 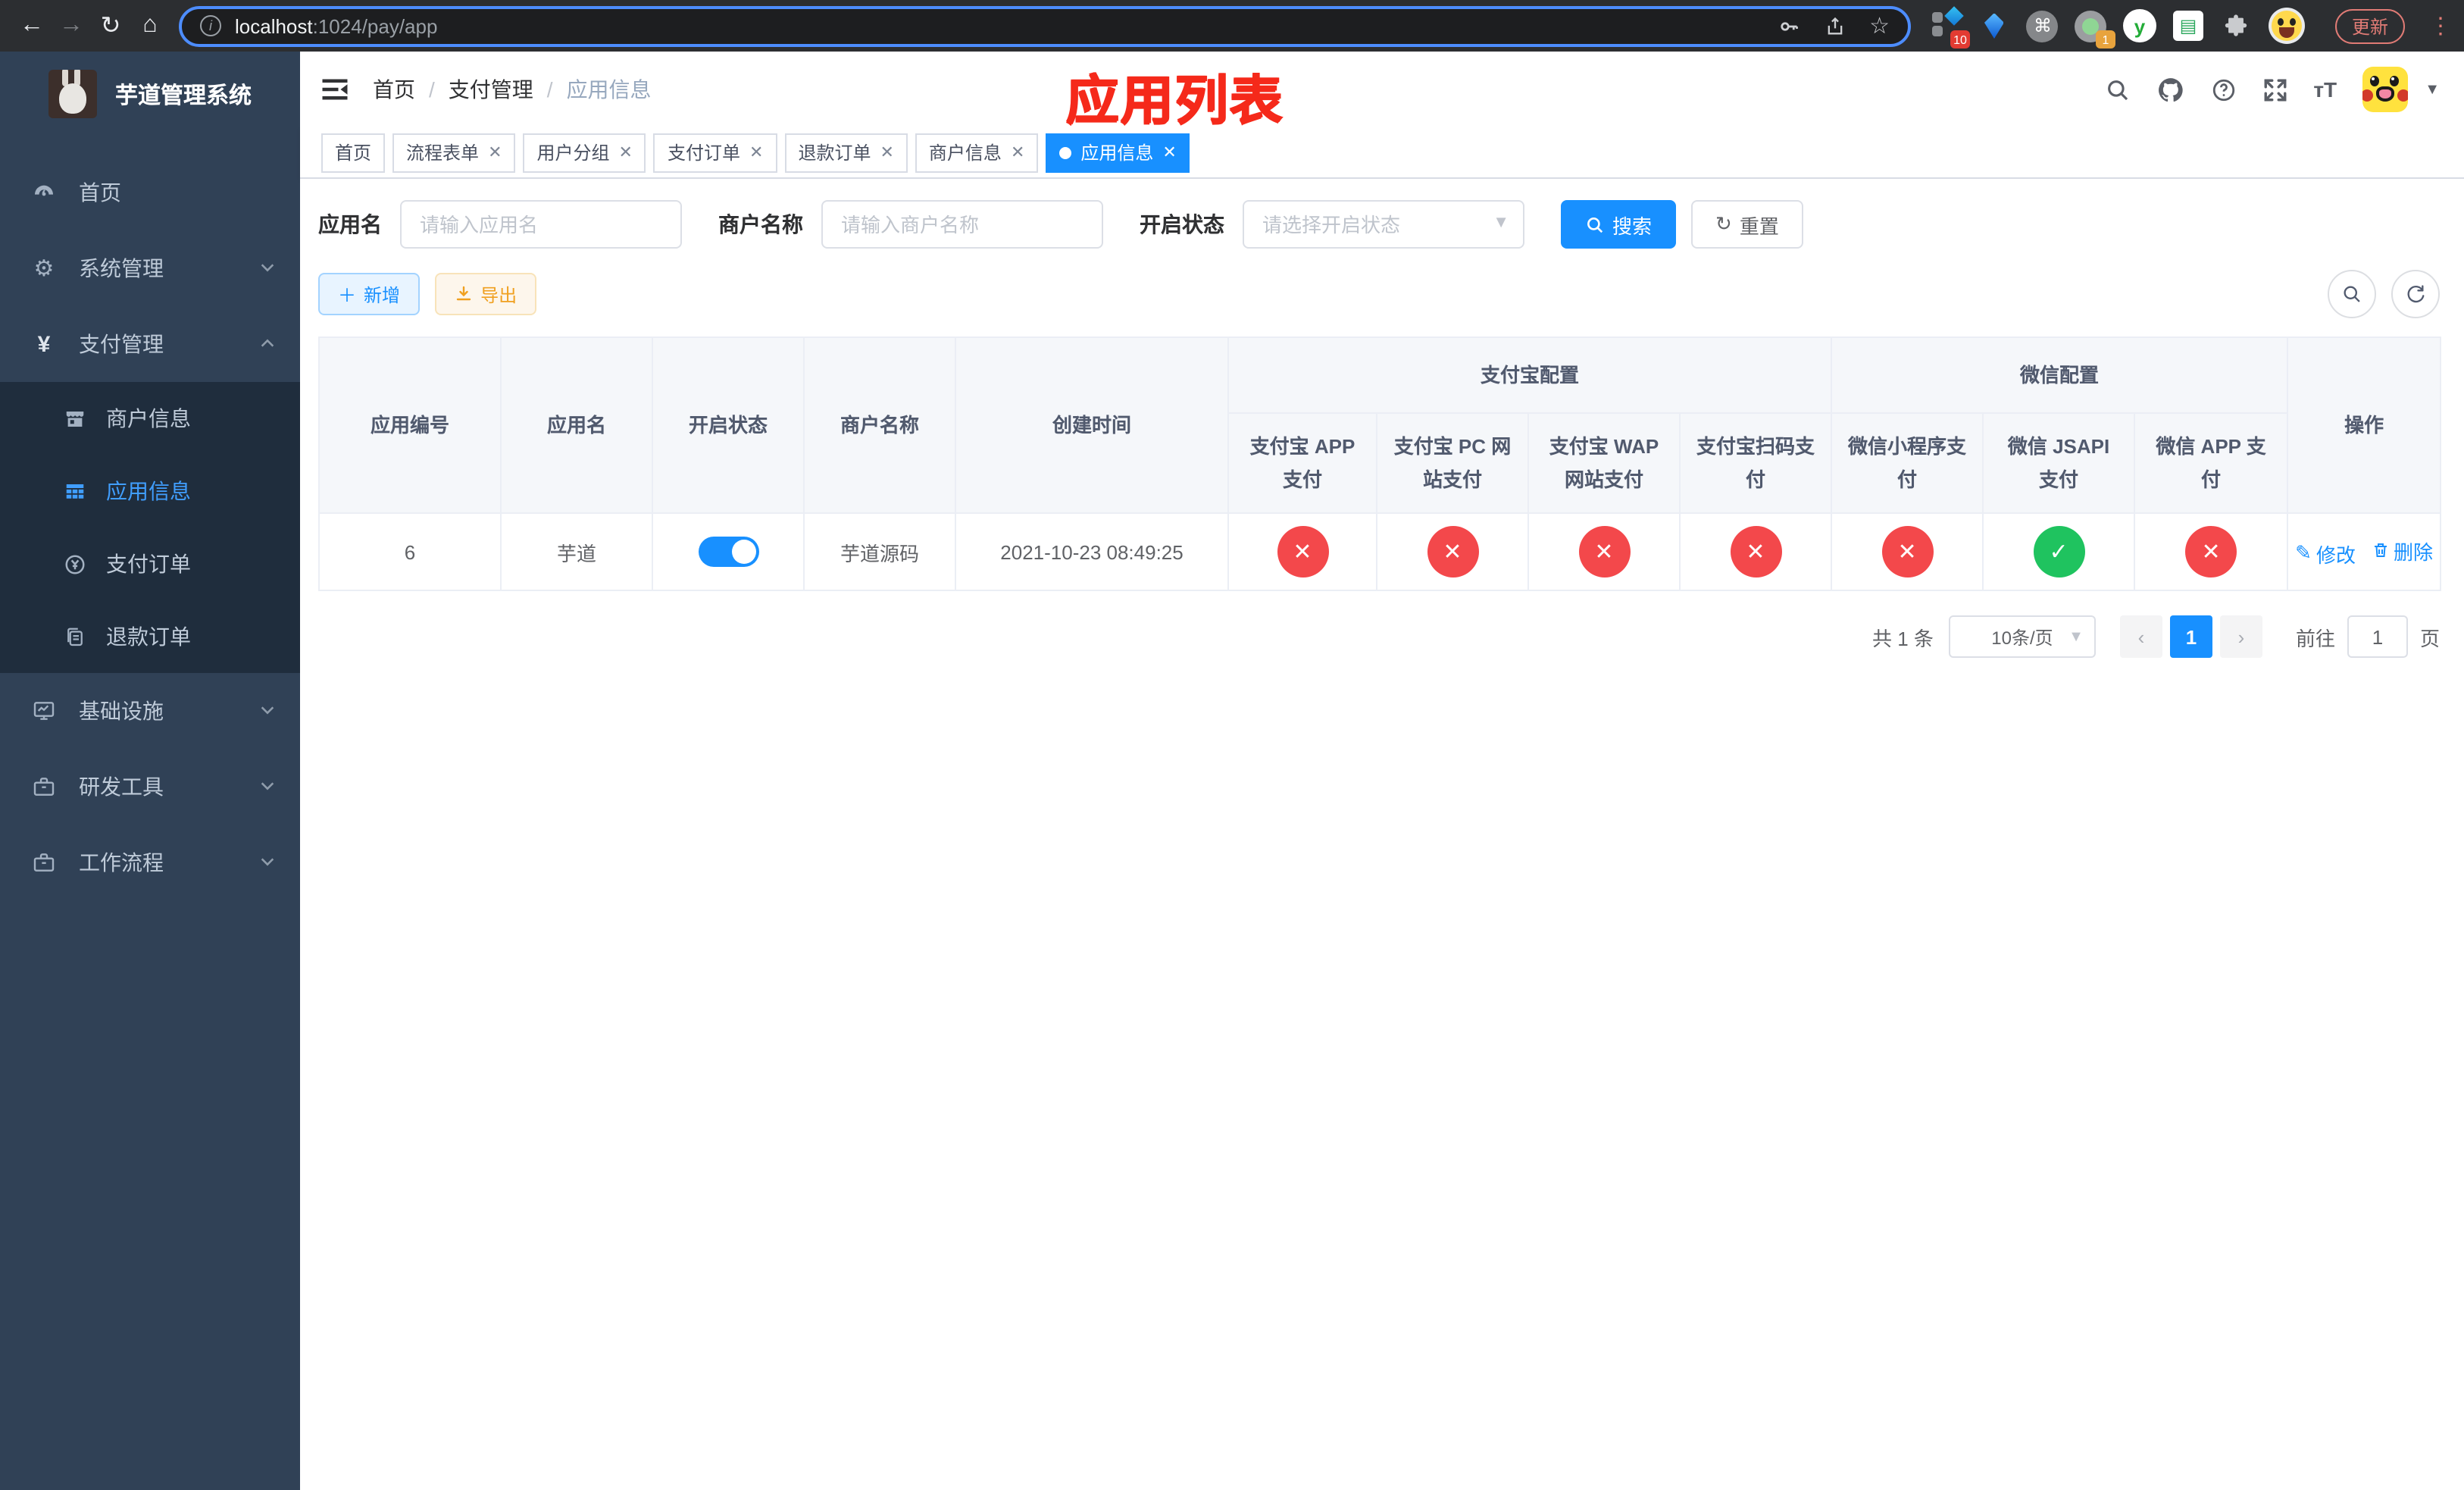 I want to click on tab-bar: 首页 流程表单 ✕ 用户分组 ✕ 支付订单 ✕ 退款订单 ✕ 商户信息 ✕ 应用信息 ✕, so click(x=1382, y=153).